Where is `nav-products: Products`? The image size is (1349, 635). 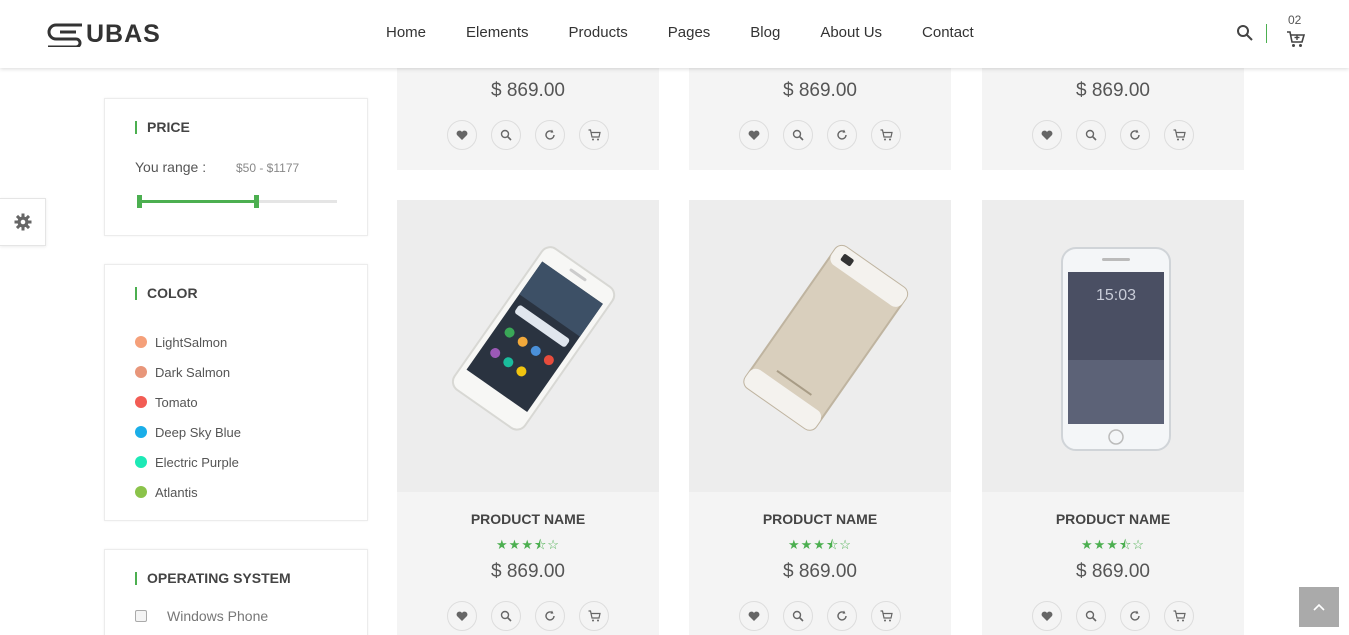
nav-products: Products is located at coordinates (598, 32).